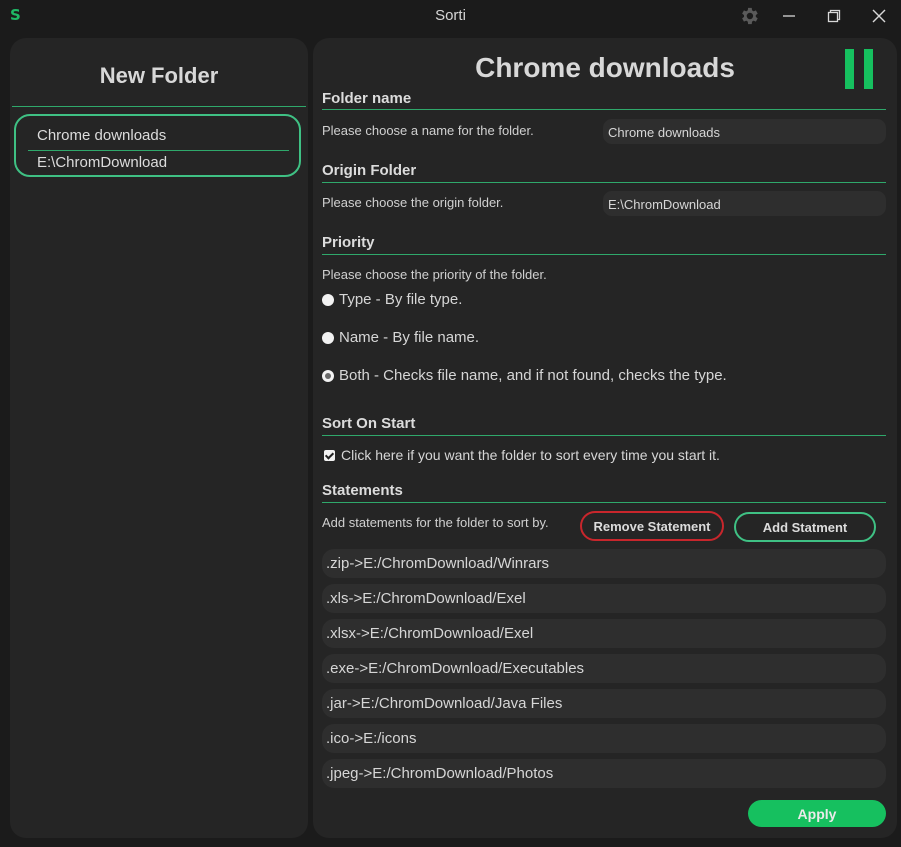  What do you see at coordinates (348, 242) in the screenshot?
I see `section-heading-priority: Priority` at bounding box center [348, 242].